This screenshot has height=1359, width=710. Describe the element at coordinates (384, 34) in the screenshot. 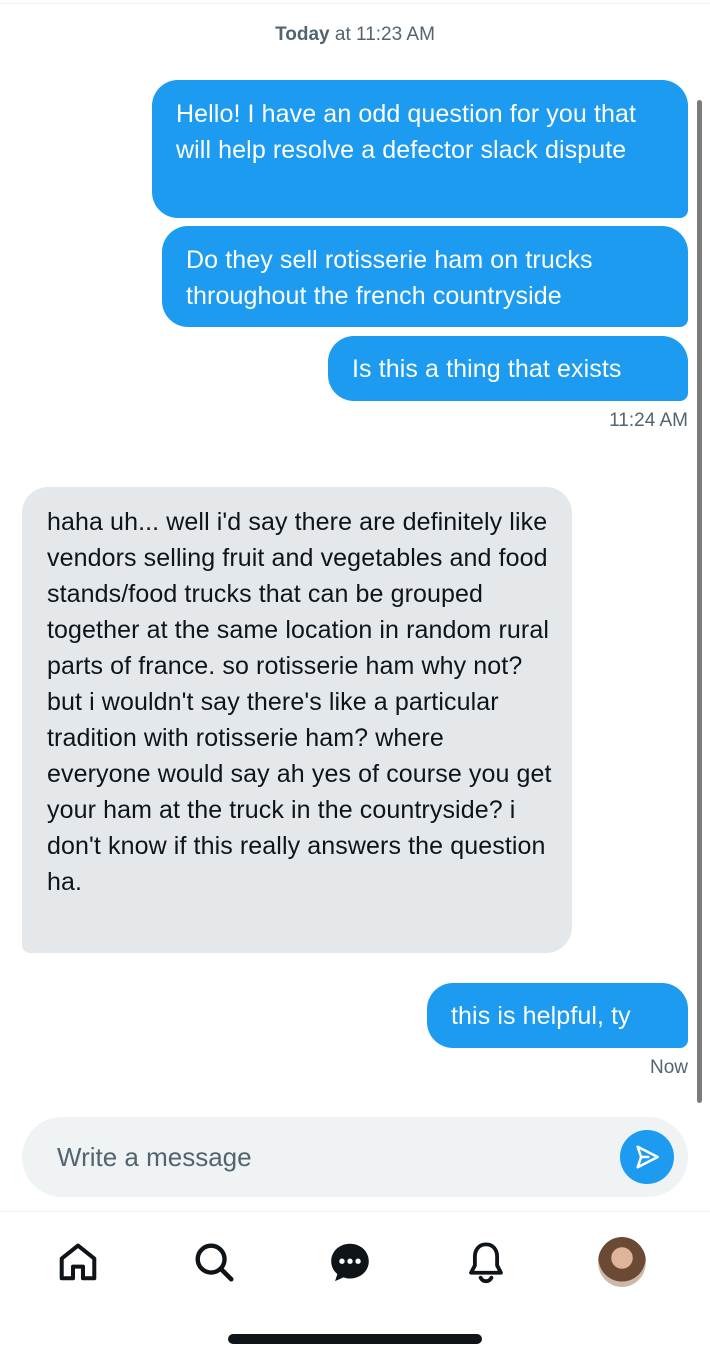

I see `date-header-time: at 11:23 AM` at that location.